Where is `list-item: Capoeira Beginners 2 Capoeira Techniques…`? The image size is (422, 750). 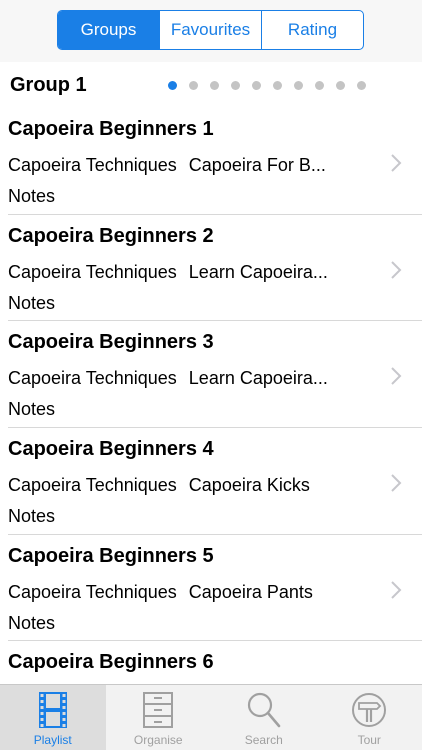
list-item: Capoeira Beginners 2 Capoeira Techniques… is located at coordinates (211, 268).